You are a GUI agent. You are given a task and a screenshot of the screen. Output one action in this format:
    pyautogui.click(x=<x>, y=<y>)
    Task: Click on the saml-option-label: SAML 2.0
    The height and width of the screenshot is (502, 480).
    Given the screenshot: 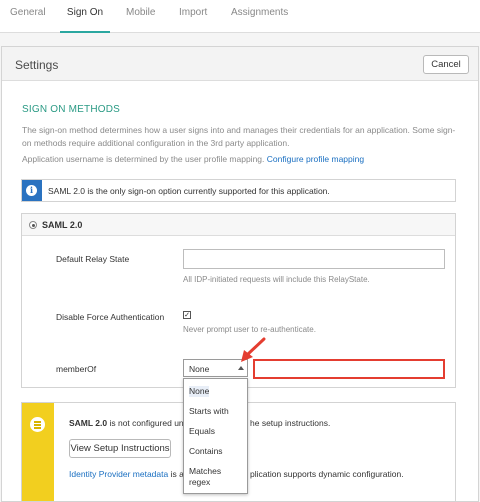 What is the action you would take?
    pyautogui.click(x=62, y=225)
    